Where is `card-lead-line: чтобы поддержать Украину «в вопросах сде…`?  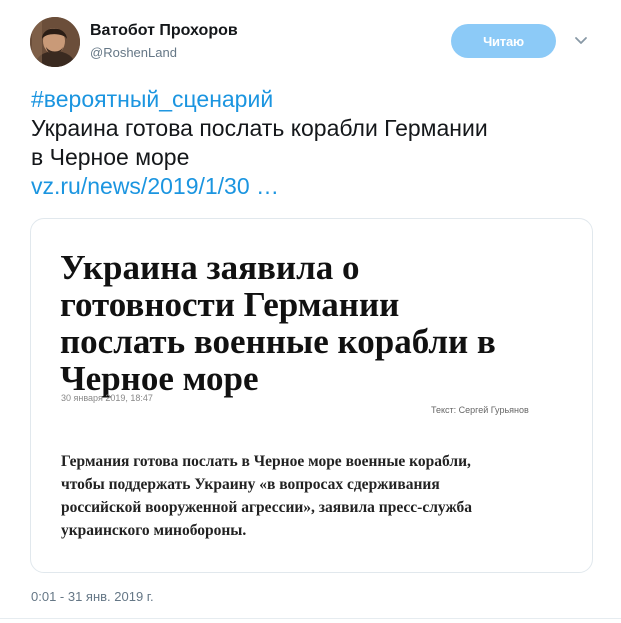
card-lead-line: чтобы поддержать Украину «в вопросах сде… is located at coordinates (250, 484).